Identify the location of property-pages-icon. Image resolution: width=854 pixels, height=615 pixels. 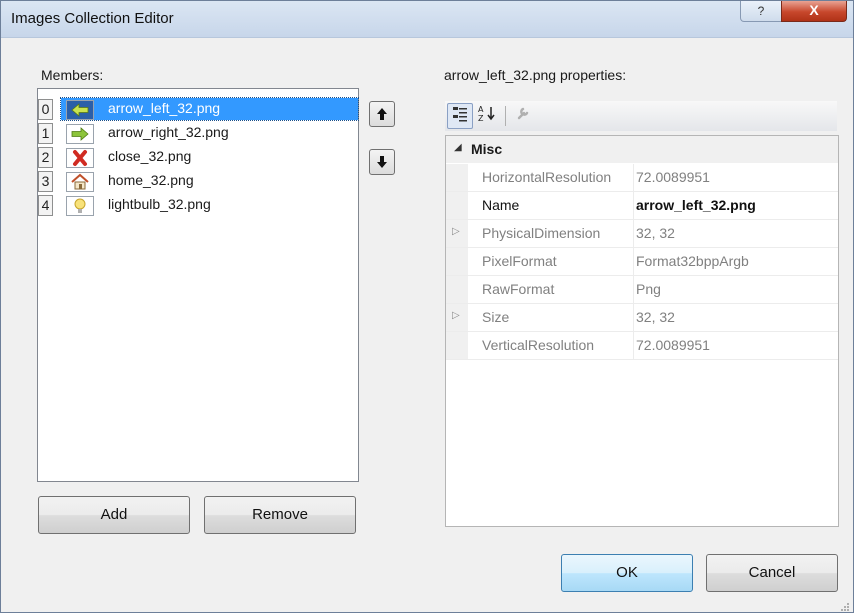
(523, 113).